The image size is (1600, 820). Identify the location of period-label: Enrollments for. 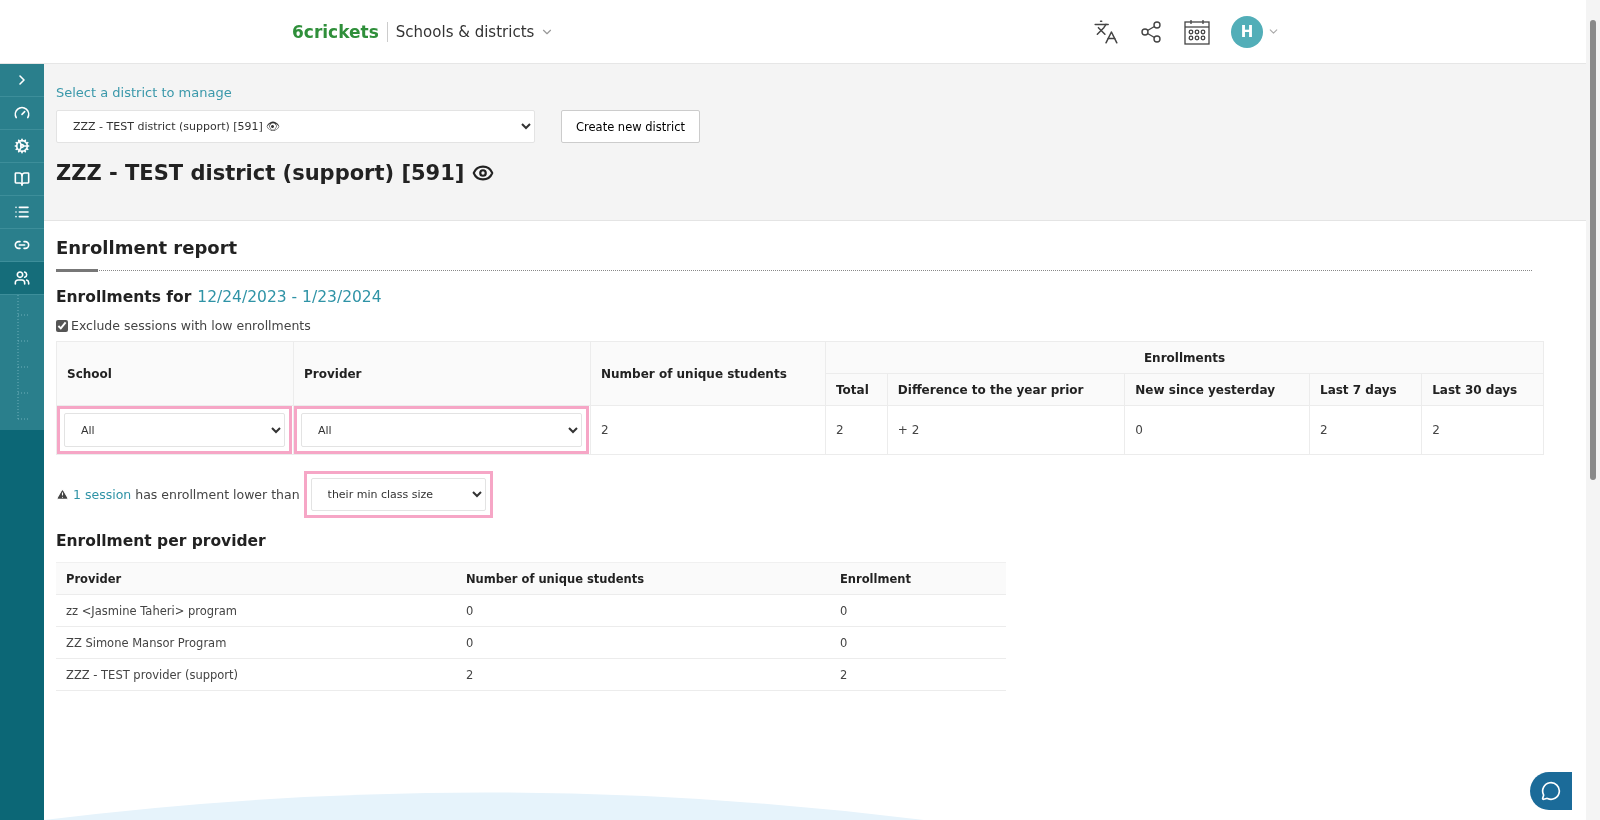
(124, 297).